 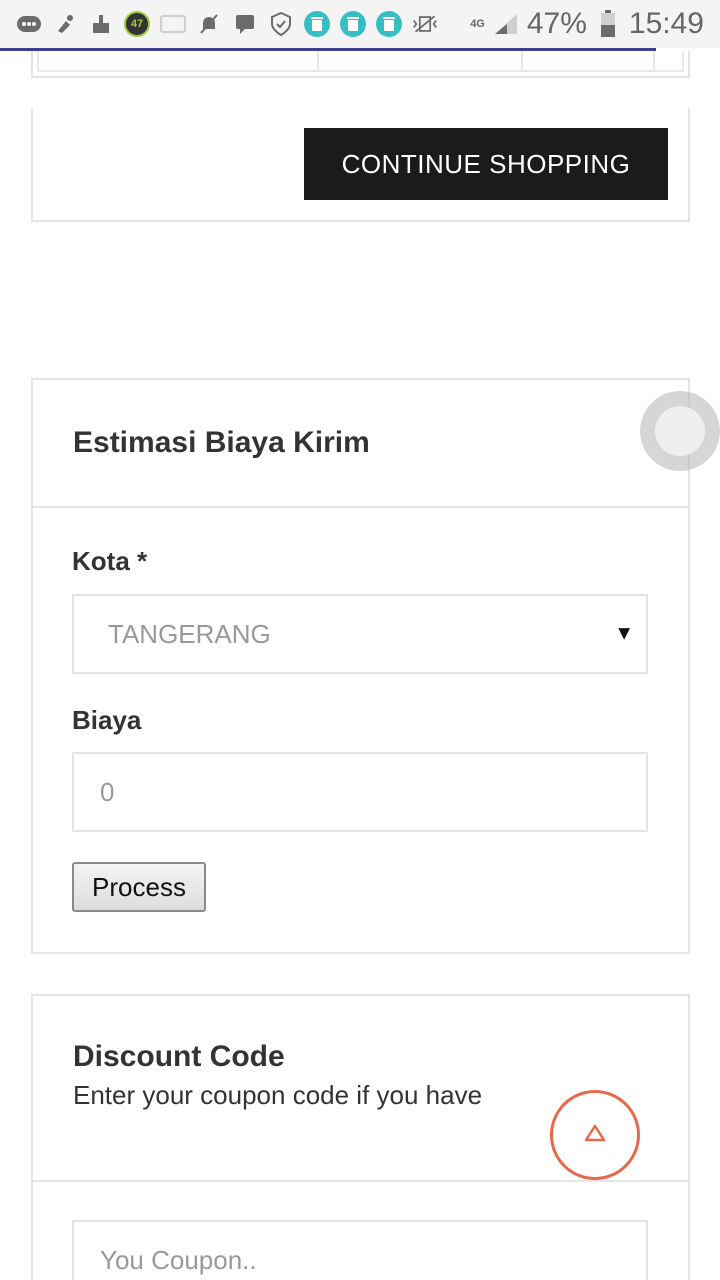 I want to click on cart-table-bottom, so click(x=360, y=64).